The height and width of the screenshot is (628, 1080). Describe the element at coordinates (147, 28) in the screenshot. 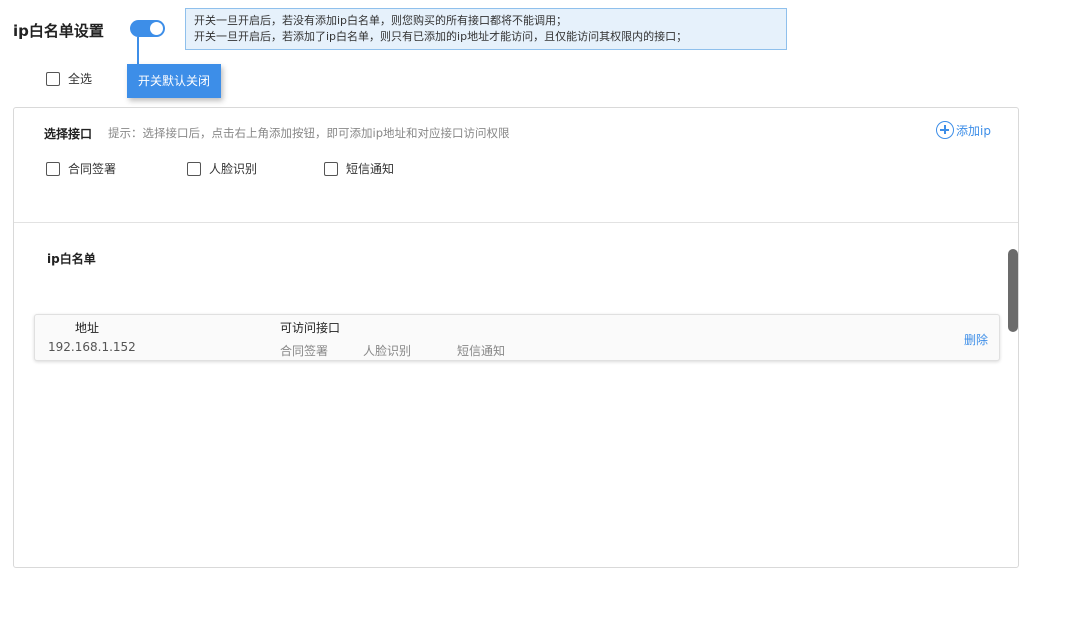

I see `whitelist-toggle` at that location.